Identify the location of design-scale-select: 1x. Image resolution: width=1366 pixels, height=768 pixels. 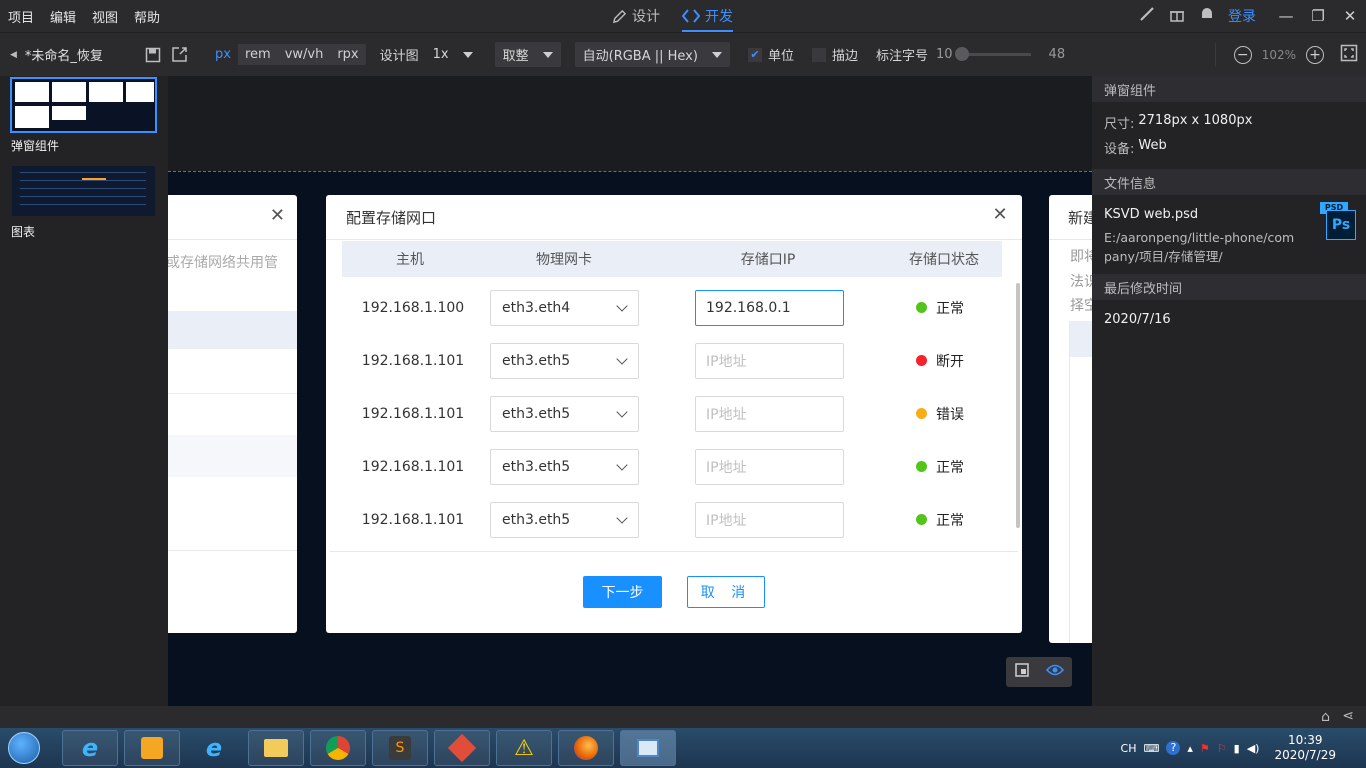
(453, 54).